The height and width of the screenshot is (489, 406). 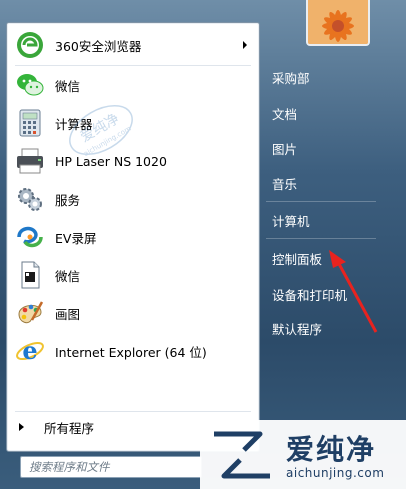 I want to click on calculator-icon, so click(x=30, y=123).